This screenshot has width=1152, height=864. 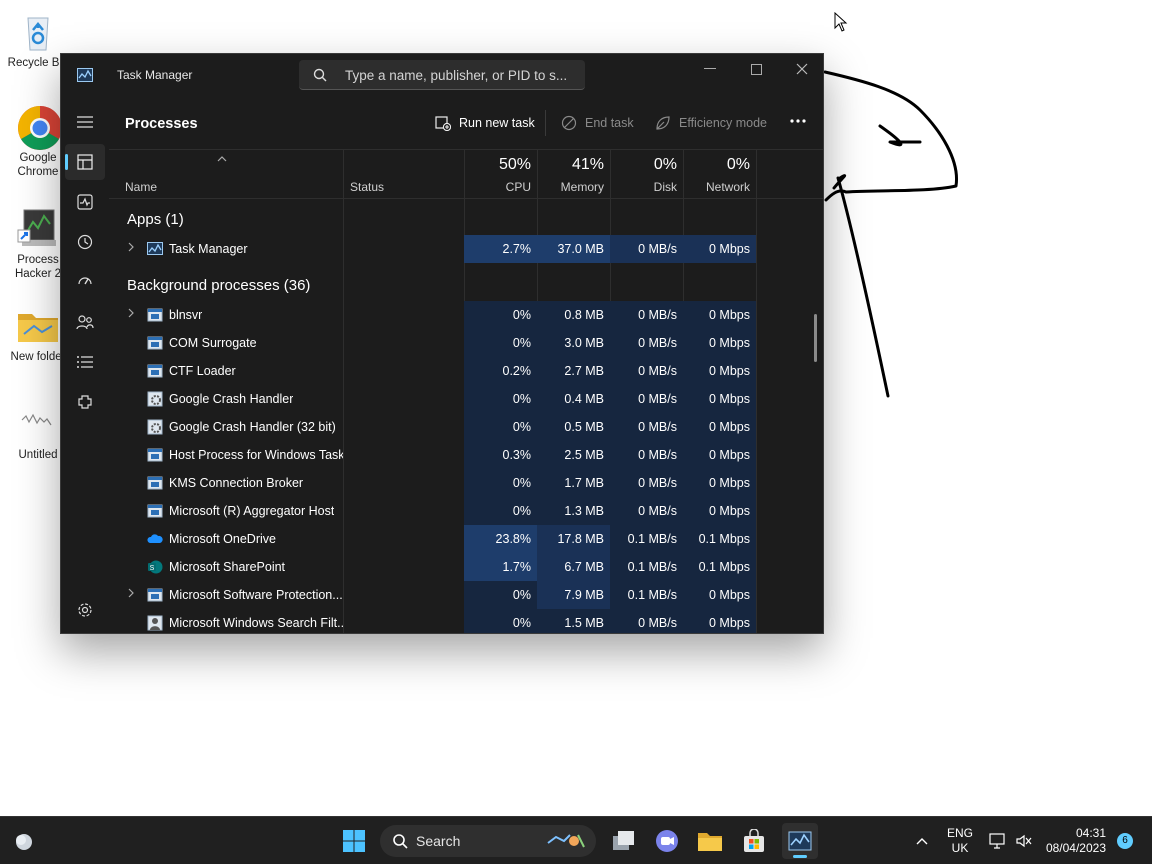 What do you see at coordinates (646, 174) in the screenshot?
I see `column-header-disk: 0% Disk` at bounding box center [646, 174].